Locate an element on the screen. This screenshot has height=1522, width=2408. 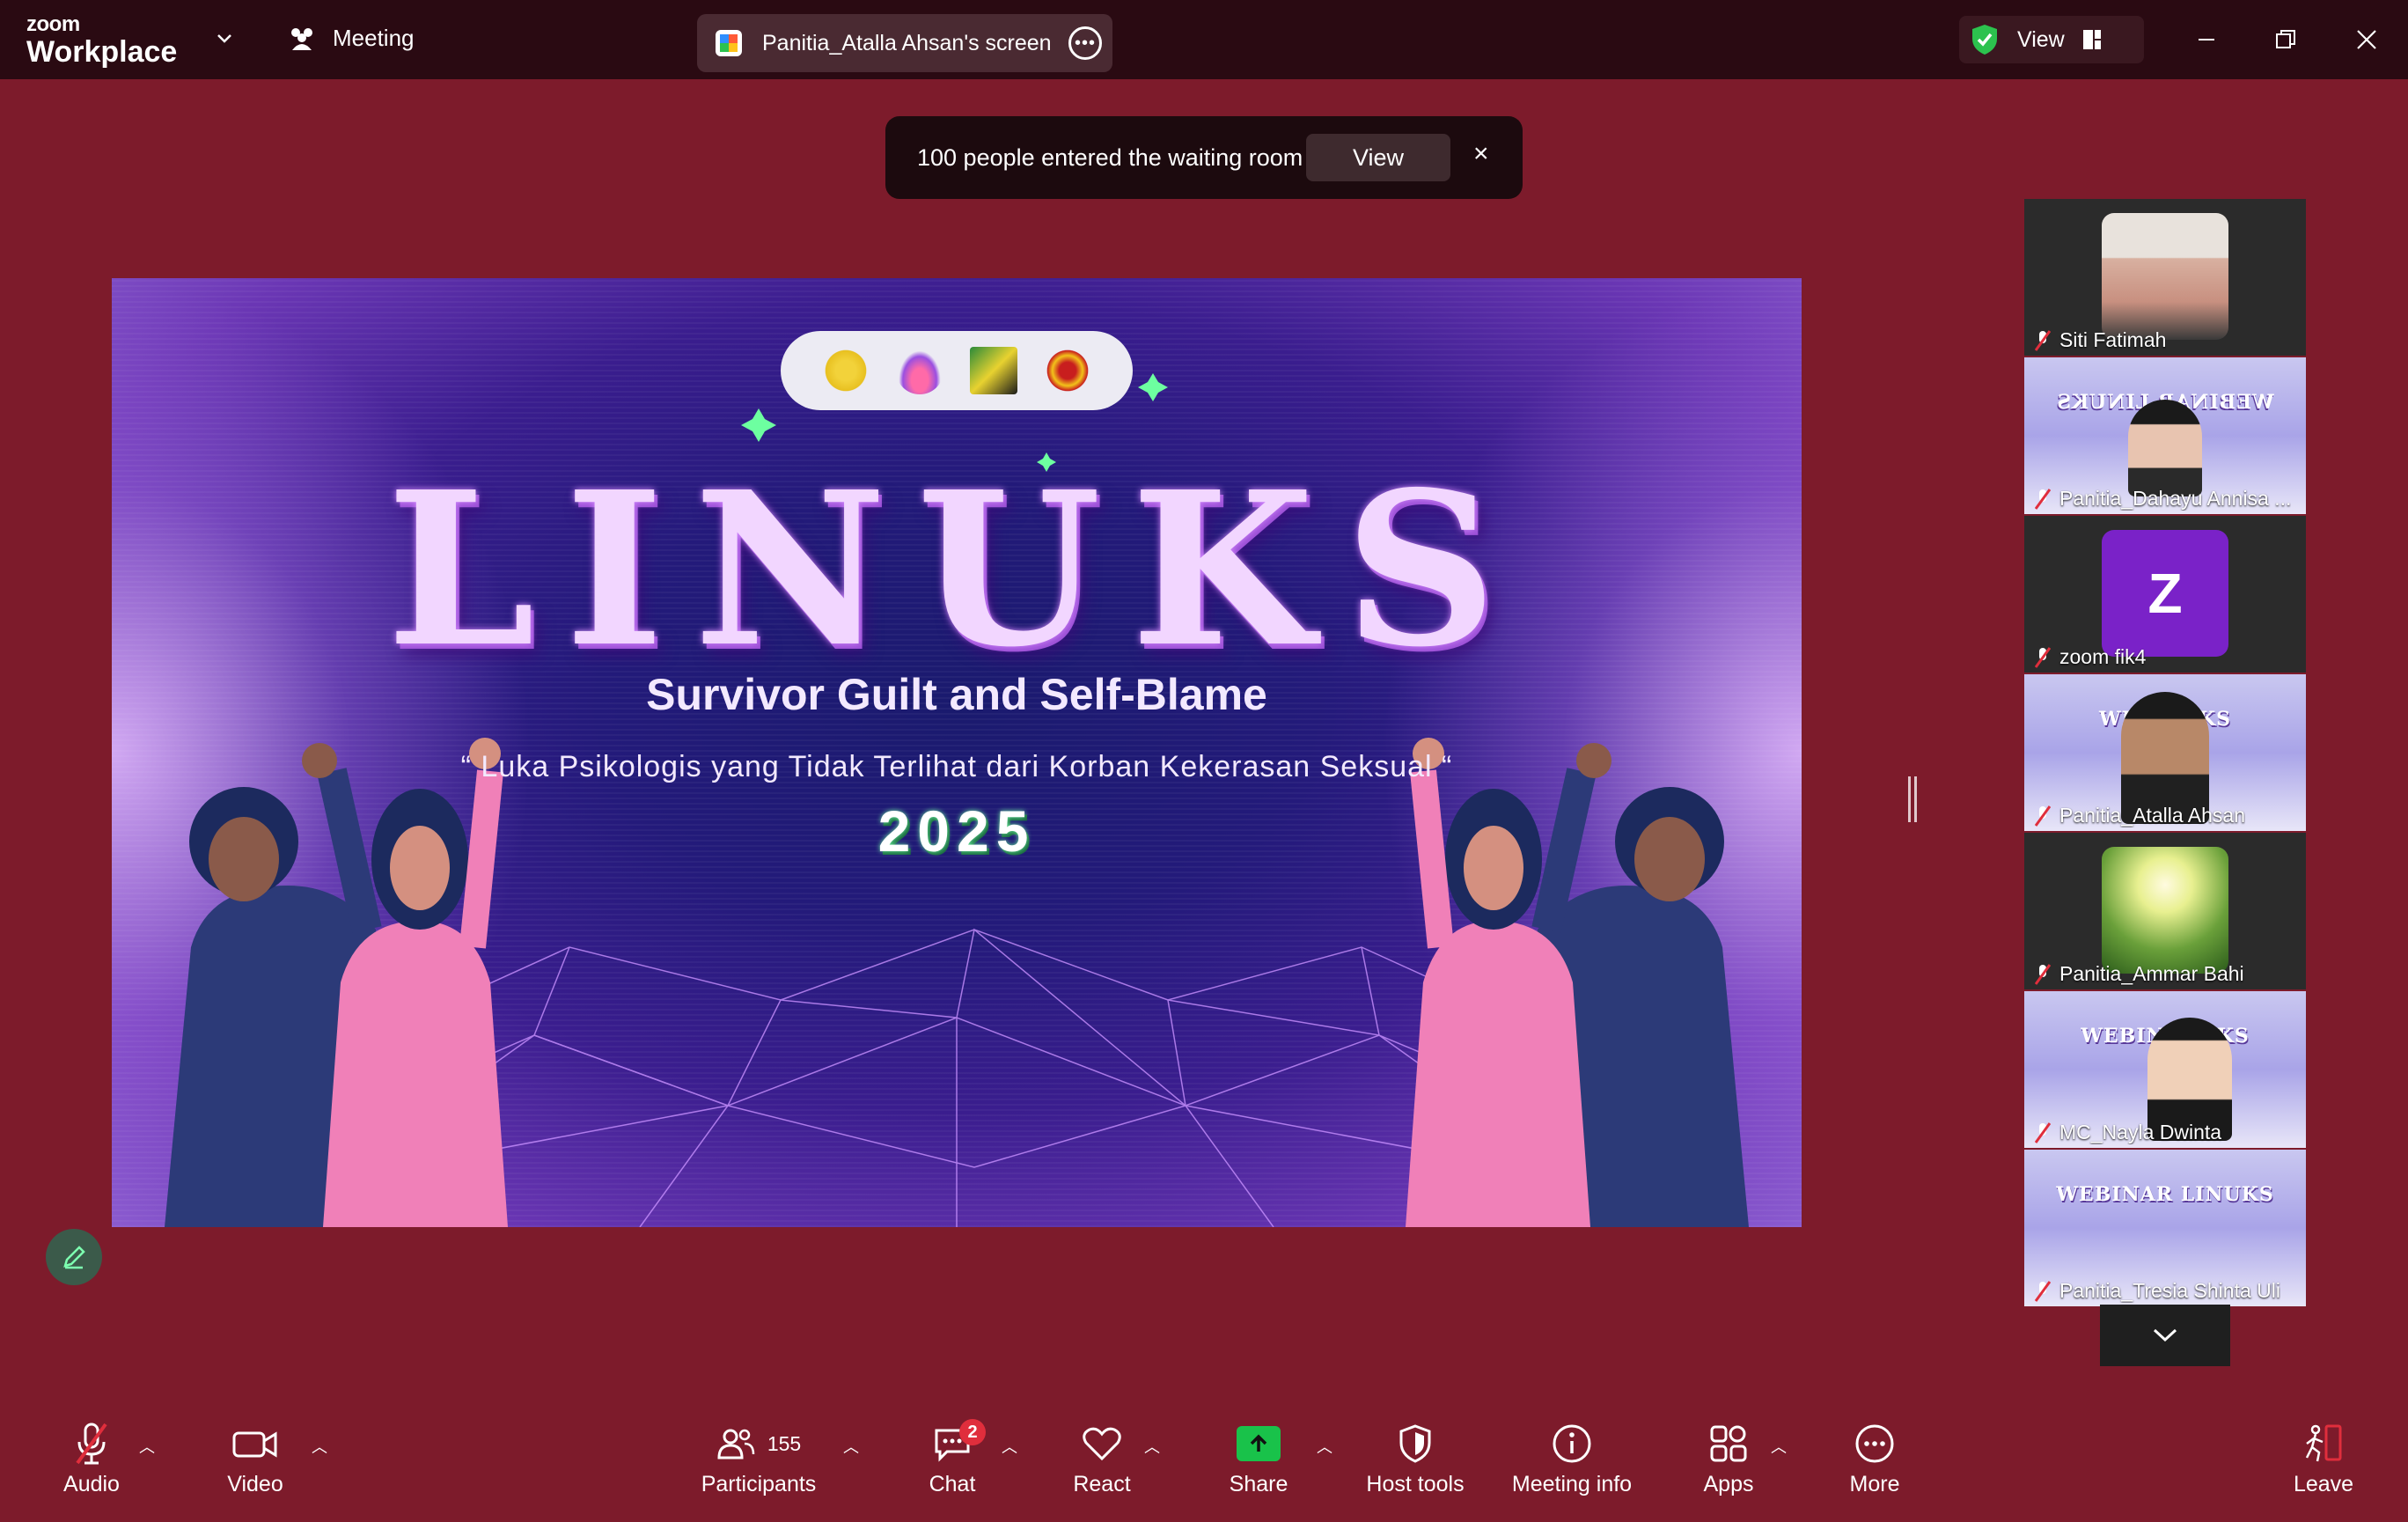
participant-tile: WEB NUKS Panitia_Atalla Ahsan is located at coordinates (2165, 752).